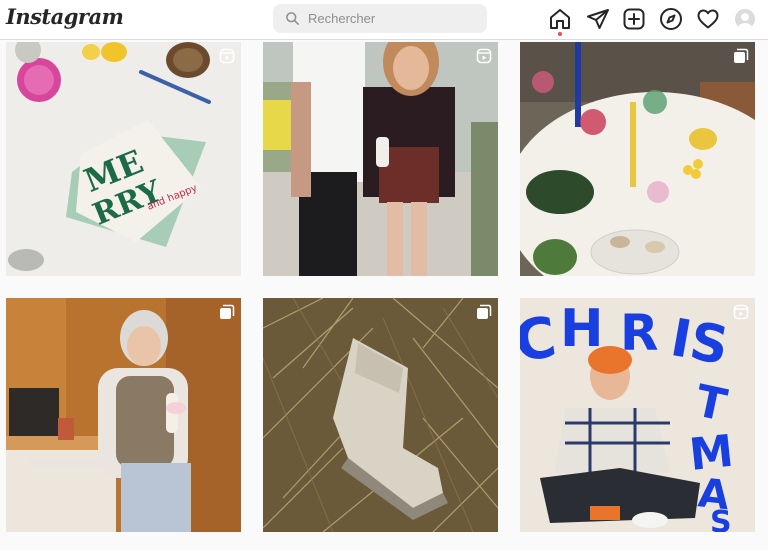 The width and height of the screenshot is (768, 550). I want to click on svg-text: S, so click(721, 518).